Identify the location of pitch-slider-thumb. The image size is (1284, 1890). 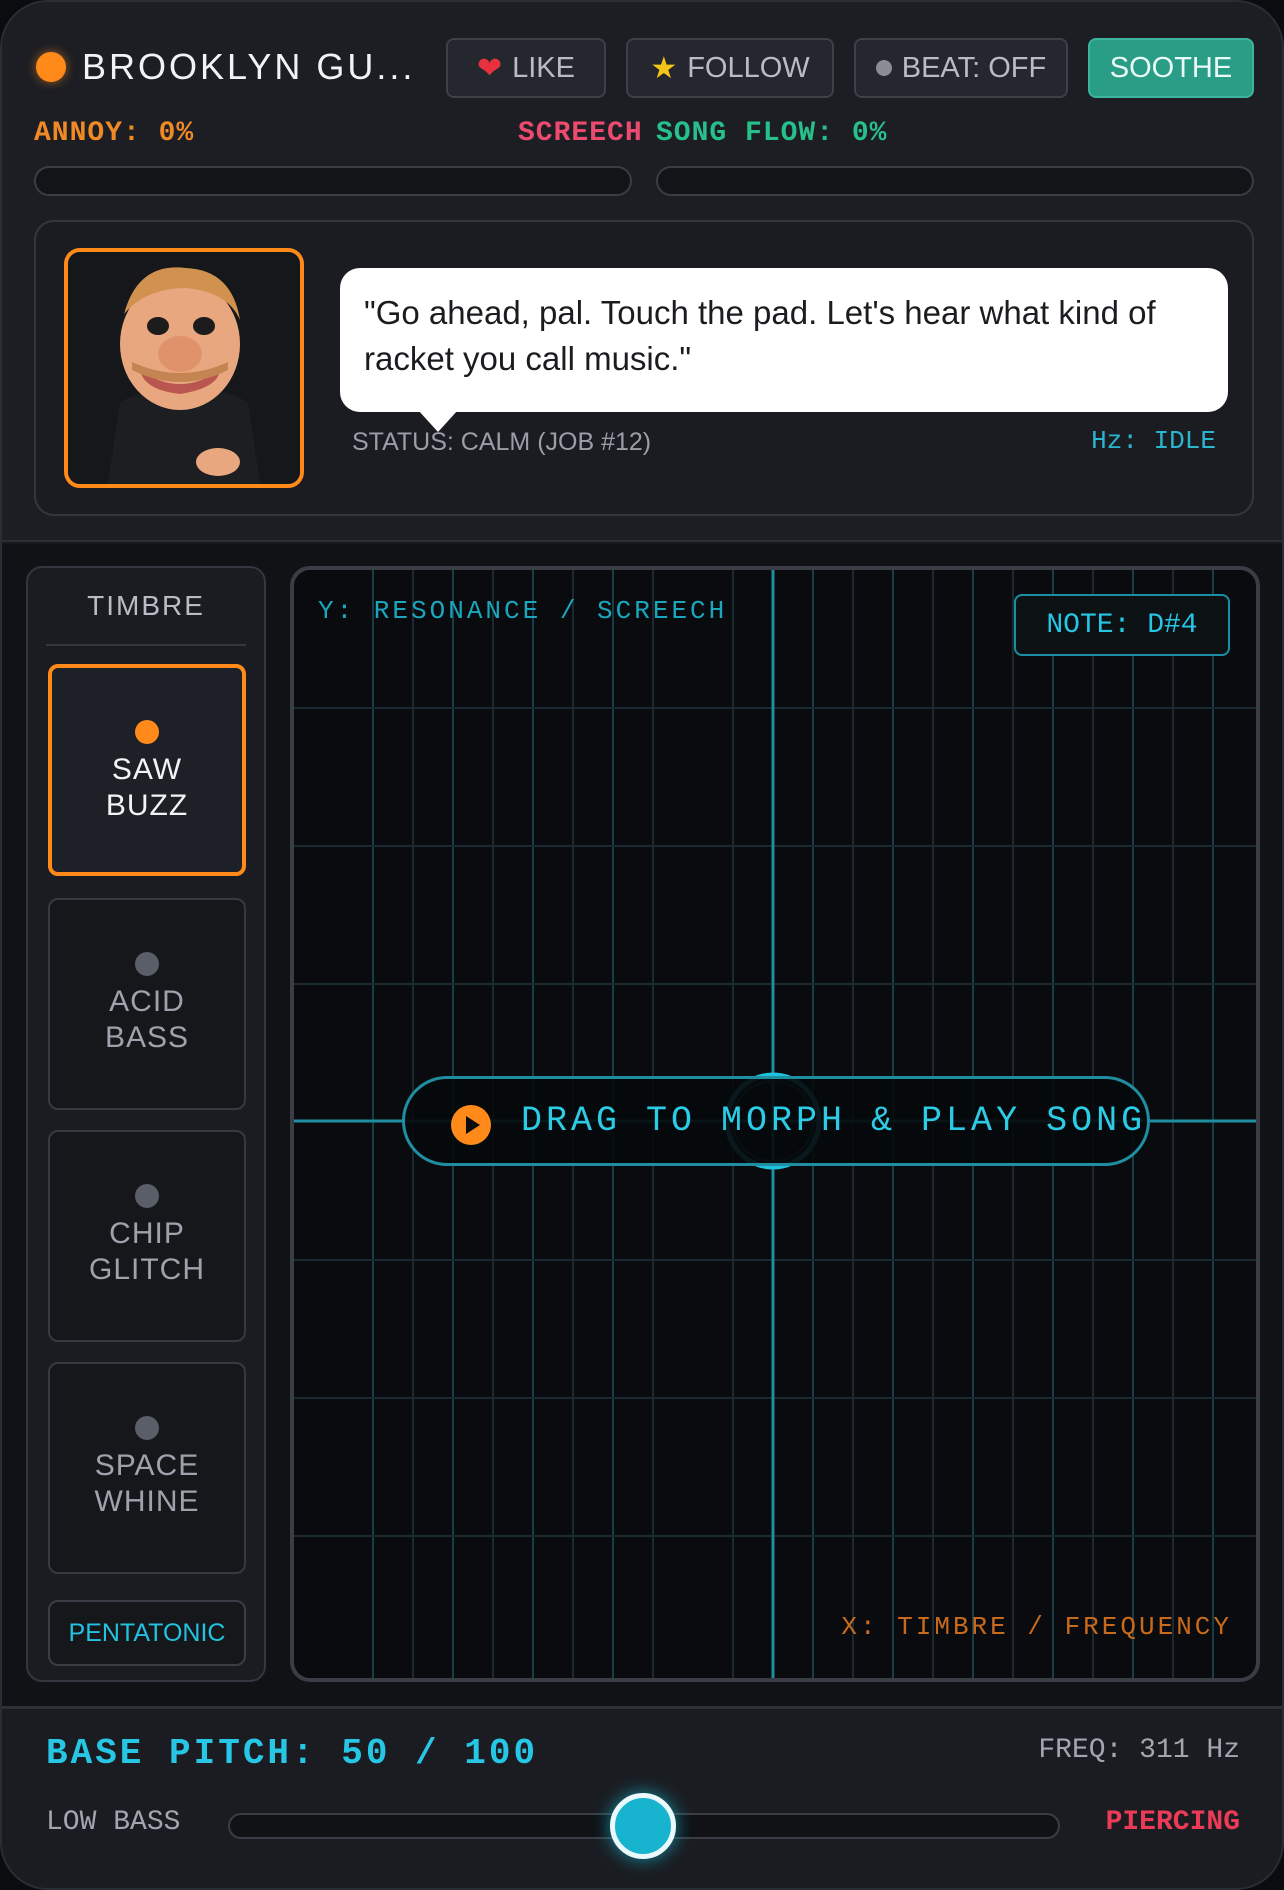
(643, 1826).